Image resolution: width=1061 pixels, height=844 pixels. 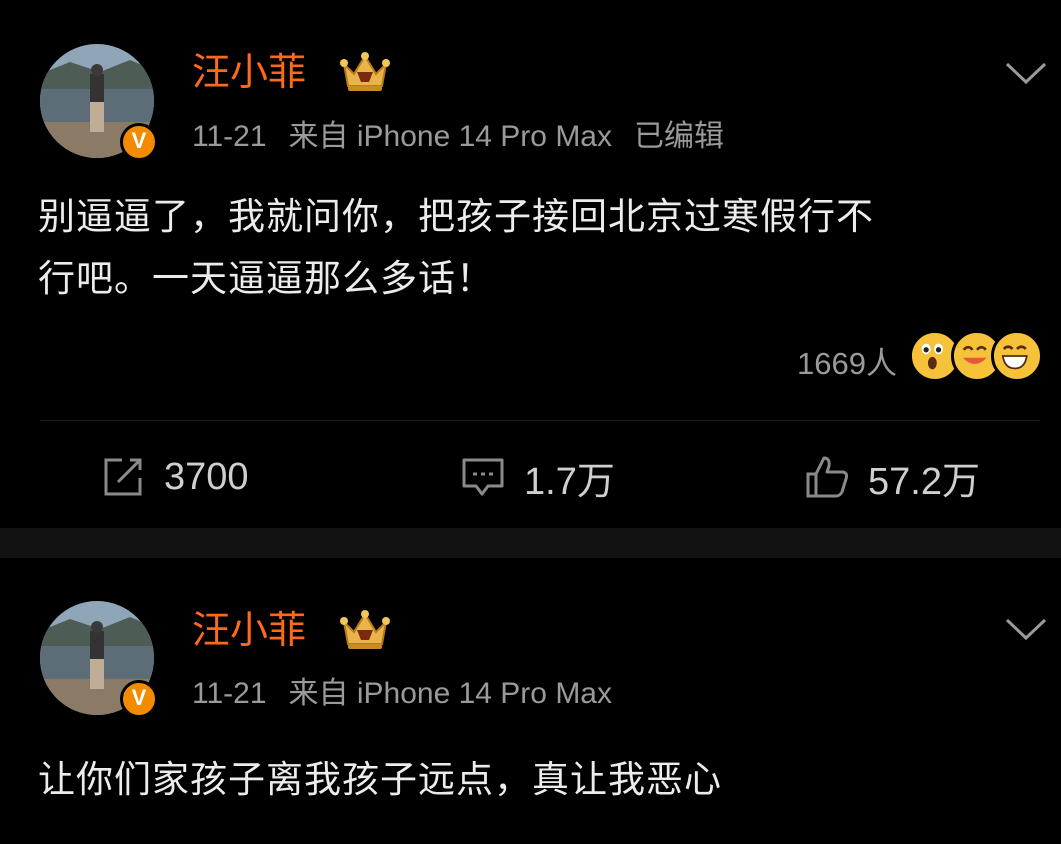 I want to click on feed-separator, so click(x=530, y=543).